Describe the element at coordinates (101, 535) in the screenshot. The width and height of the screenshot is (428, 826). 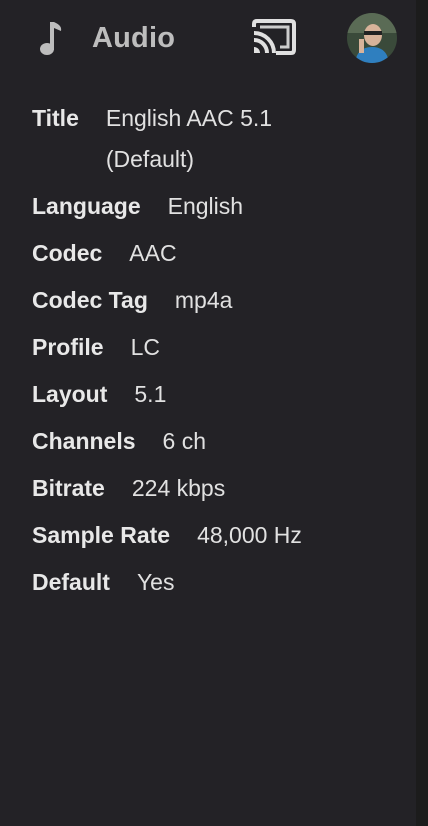
I see `info-label: Sample Rate` at that location.